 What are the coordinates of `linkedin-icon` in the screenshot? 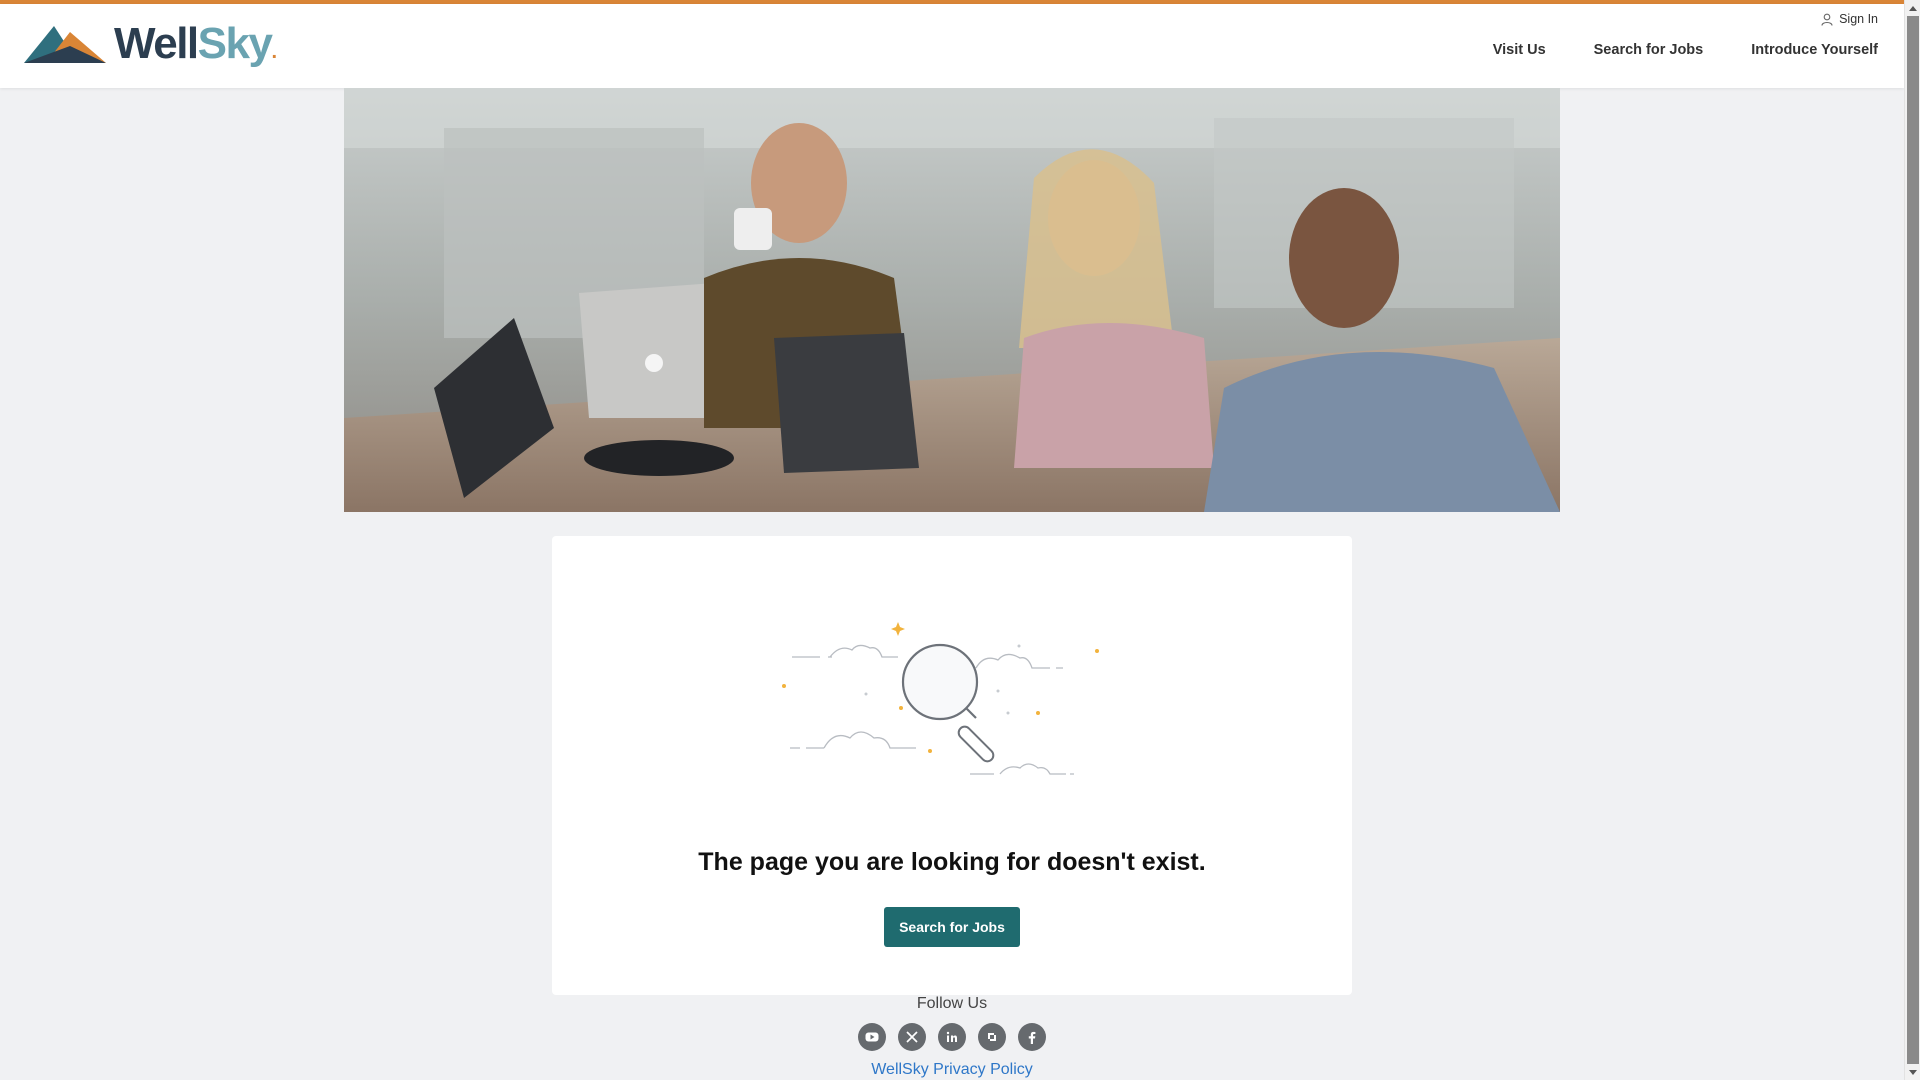 It's located at (952, 1037).